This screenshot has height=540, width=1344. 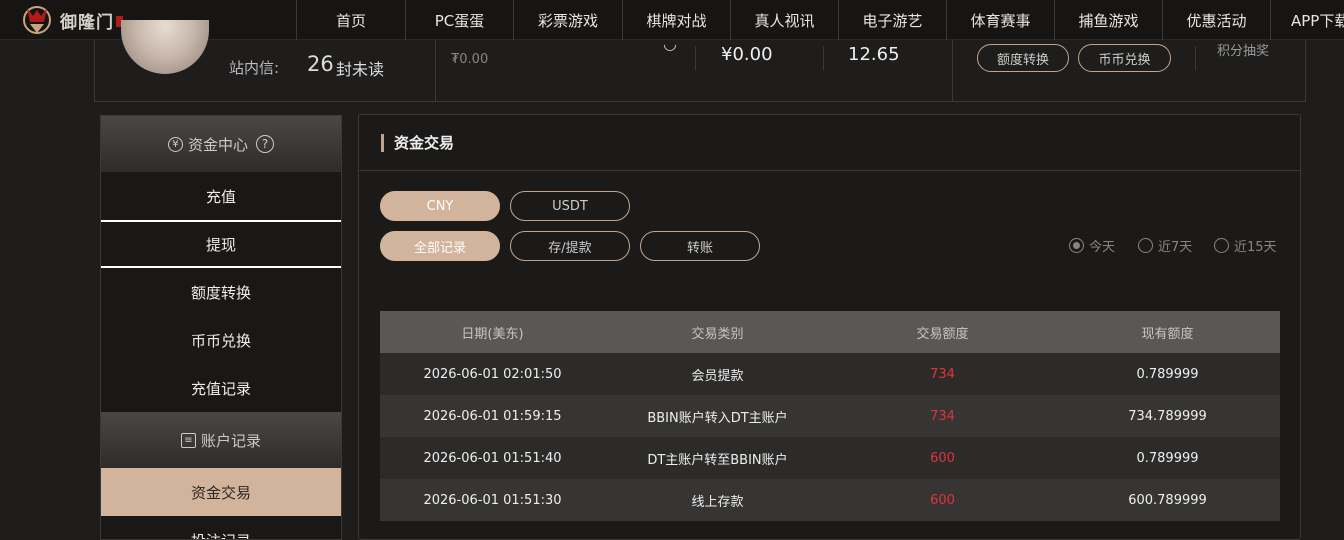 I want to click on column-header-amount: 交易额度, so click(x=942, y=334).